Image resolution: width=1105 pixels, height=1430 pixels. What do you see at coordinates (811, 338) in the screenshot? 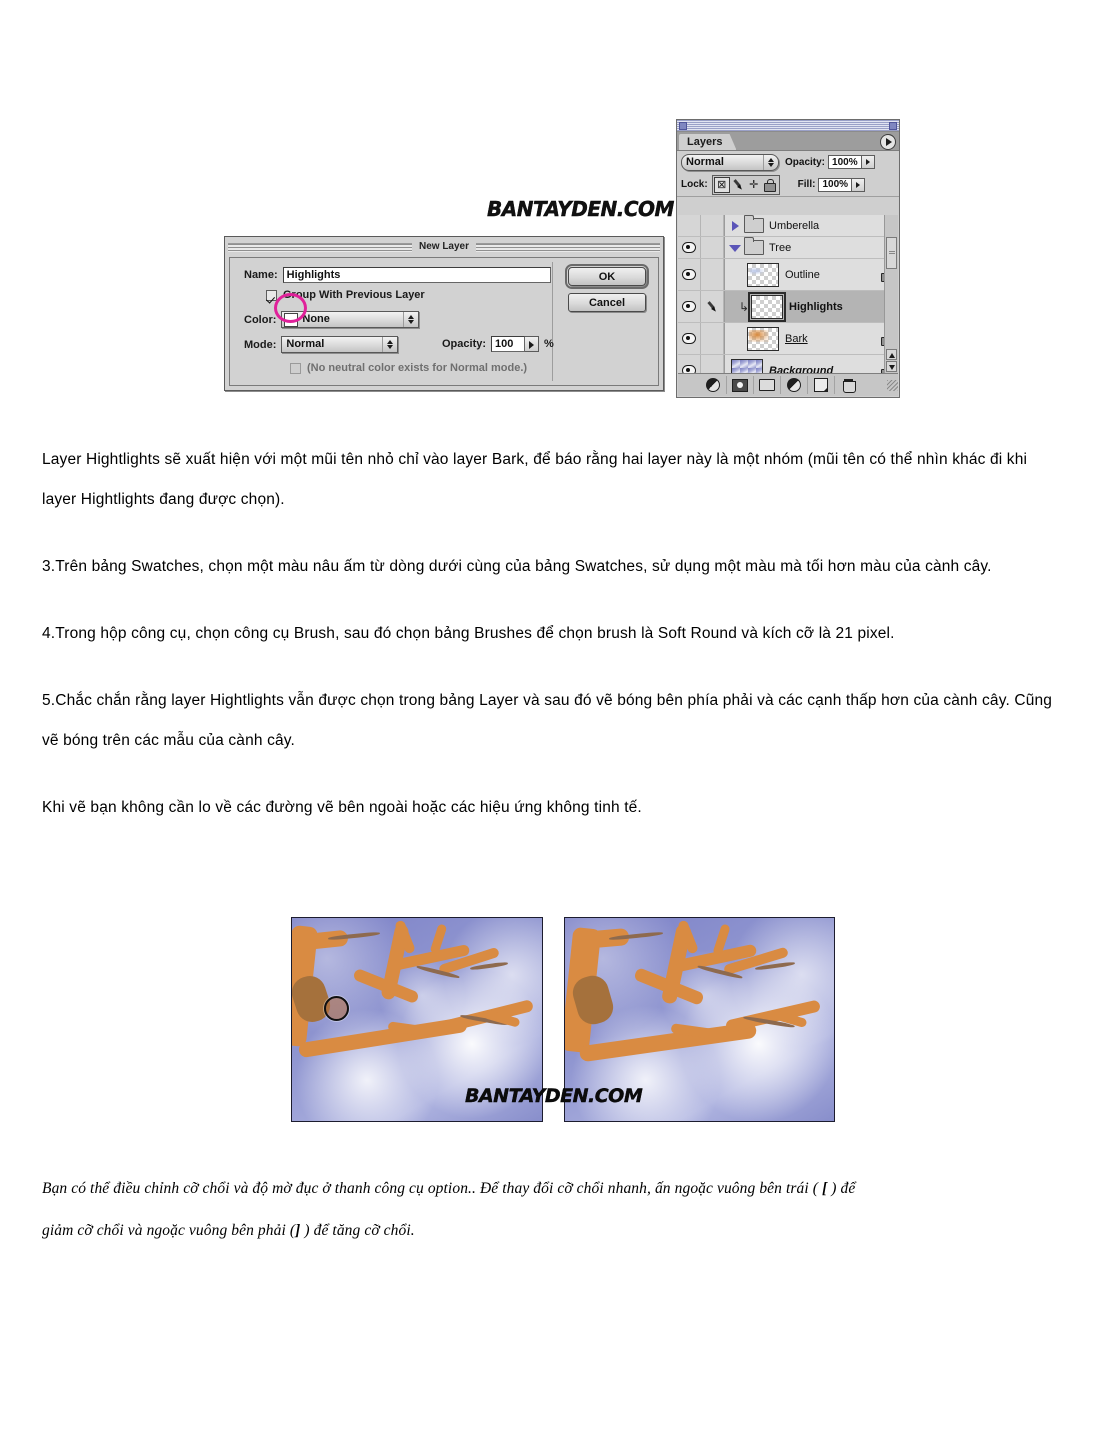
I see `layer-body: Bark` at bounding box center [811, 338].